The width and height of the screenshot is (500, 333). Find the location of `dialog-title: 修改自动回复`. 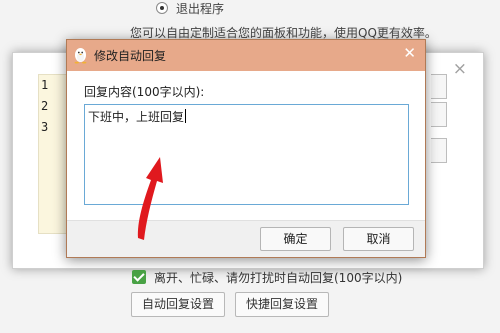

dialog-title: 修改自动回复 is located at coordinates (130, 56).